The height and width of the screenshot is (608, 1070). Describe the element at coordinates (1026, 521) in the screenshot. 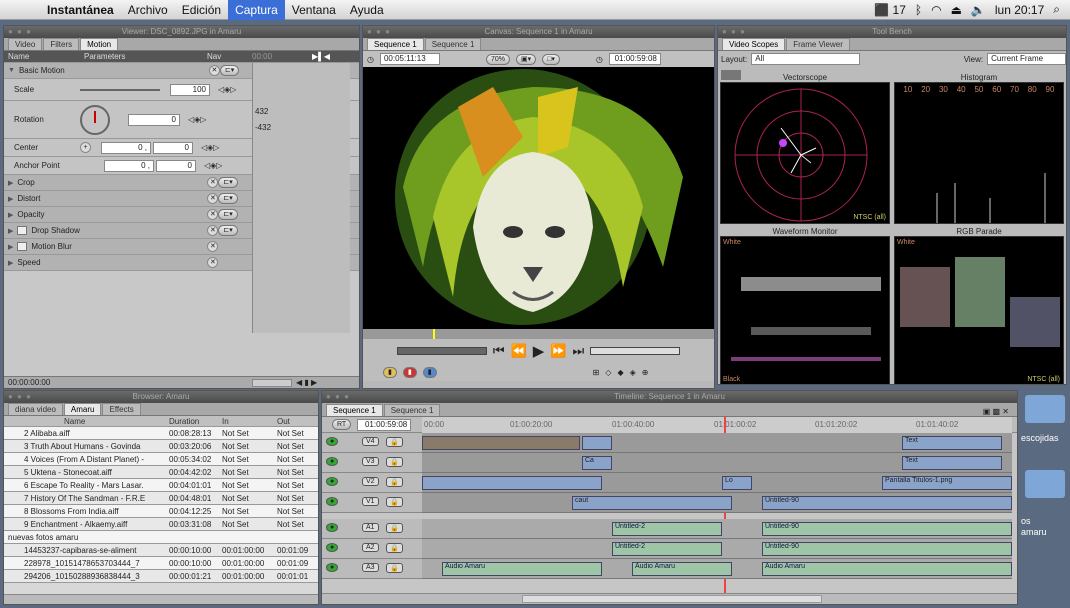

I see `desktop-label: os` at that location.